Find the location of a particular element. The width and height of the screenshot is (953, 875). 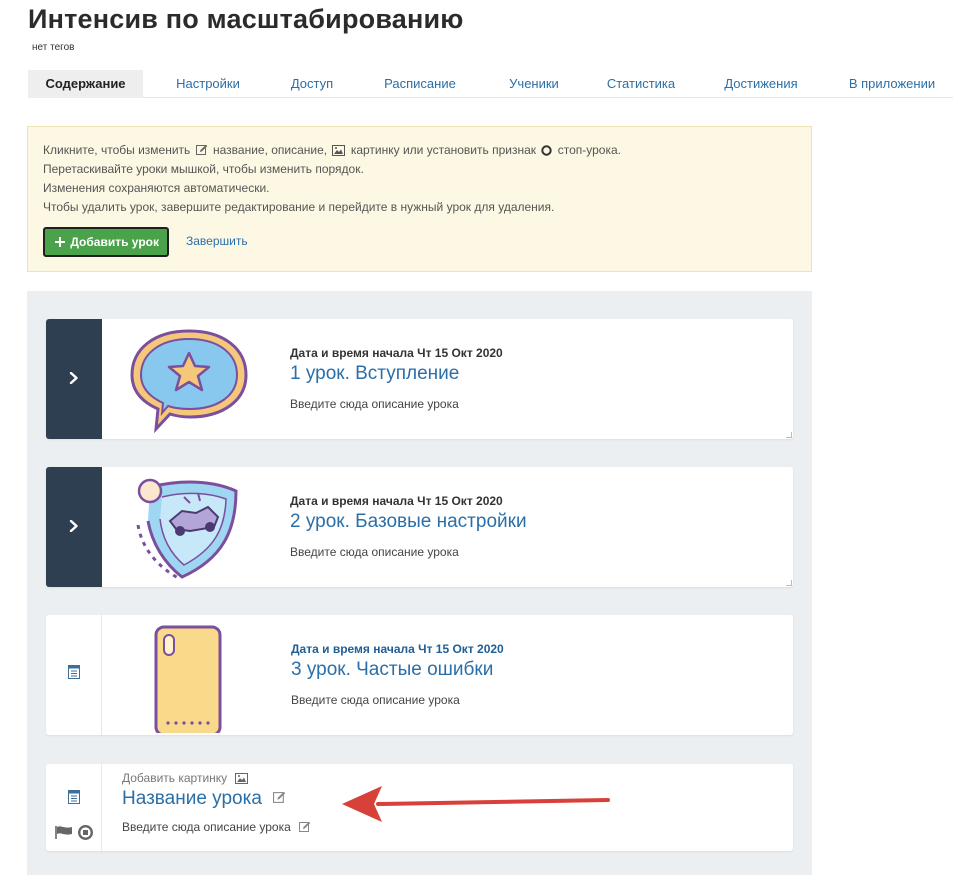

notice-line-3: Изменения сохраняются автоматически. is located at coordinates (156, 188).